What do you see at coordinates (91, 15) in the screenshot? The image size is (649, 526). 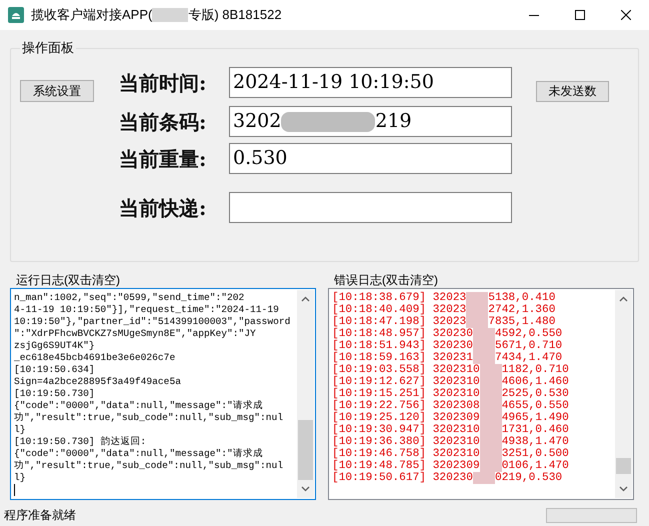 I see `window-title: 揽收客户端对接APP(` at bounding box center [91, 15].